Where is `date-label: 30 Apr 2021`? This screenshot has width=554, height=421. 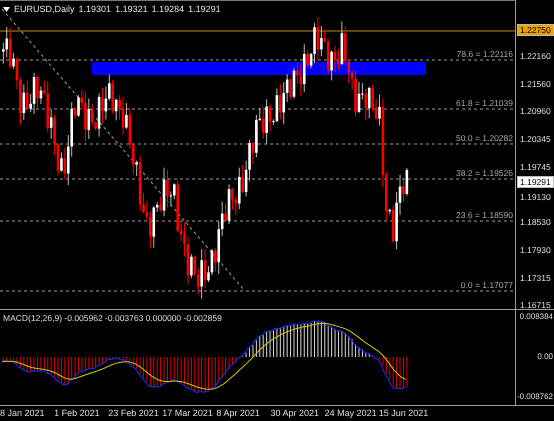
date-label: 30 Apr 2021 is located at coordinates (295, 413).